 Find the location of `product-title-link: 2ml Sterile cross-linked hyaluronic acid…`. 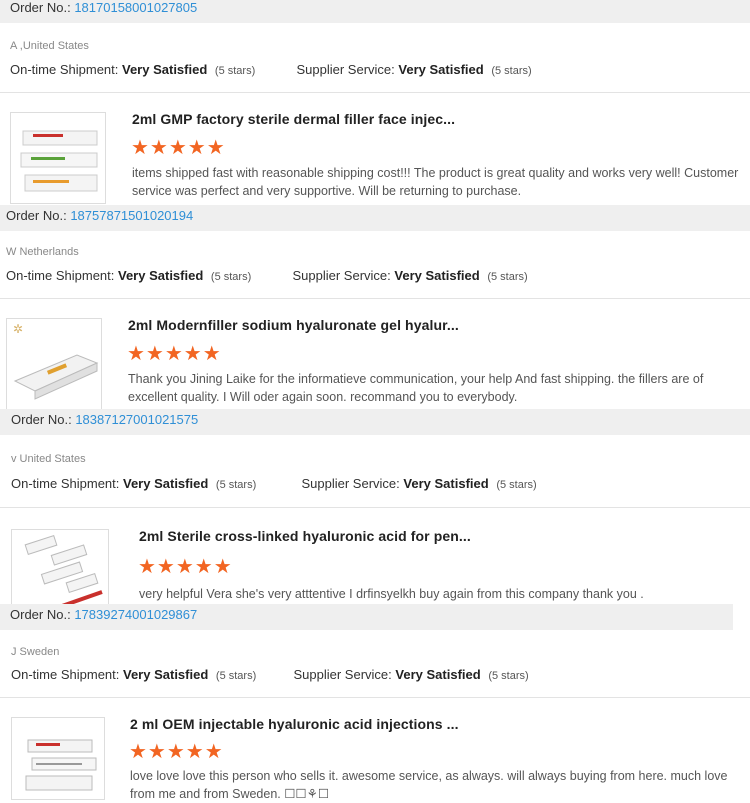

product-title-link: 2ml Sterile cross-linked hyaluronic acid… is located at coordinates (305, 536).